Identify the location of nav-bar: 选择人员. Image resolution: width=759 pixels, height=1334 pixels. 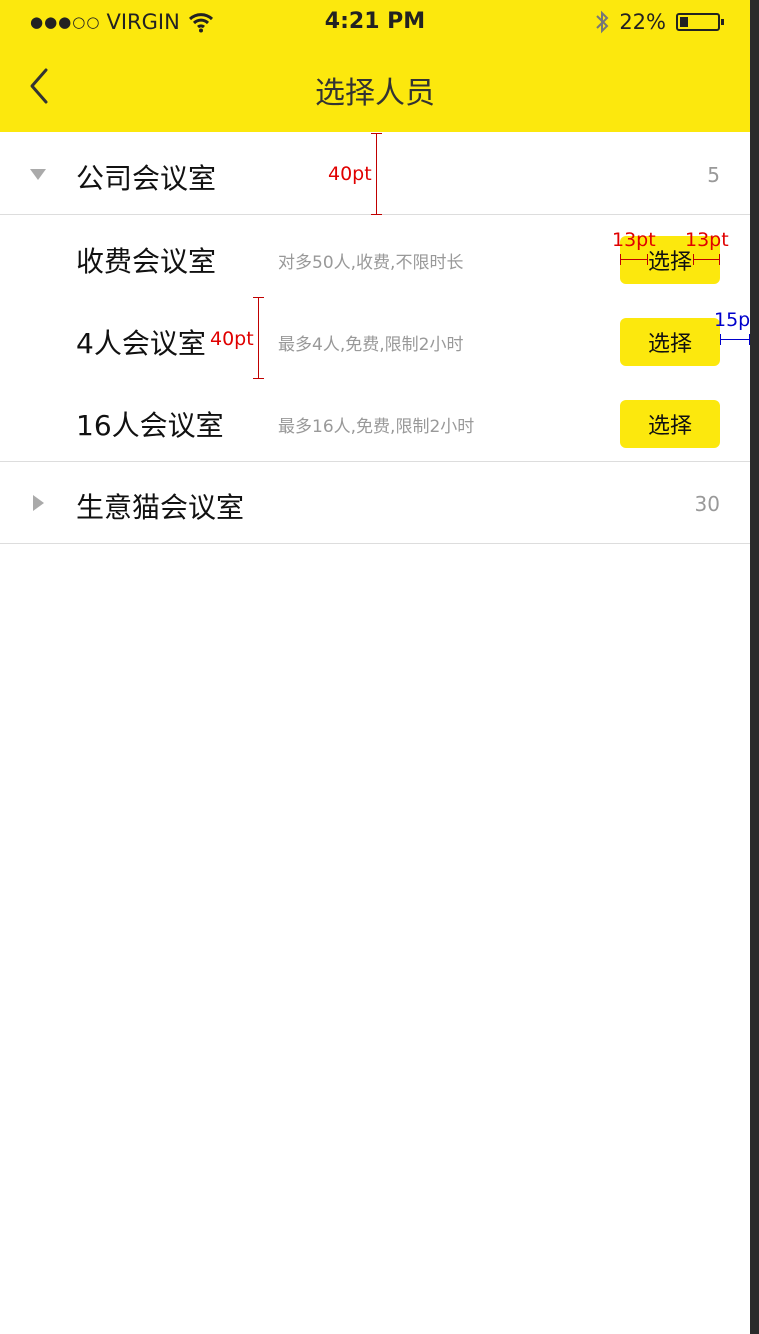
(375, 88).